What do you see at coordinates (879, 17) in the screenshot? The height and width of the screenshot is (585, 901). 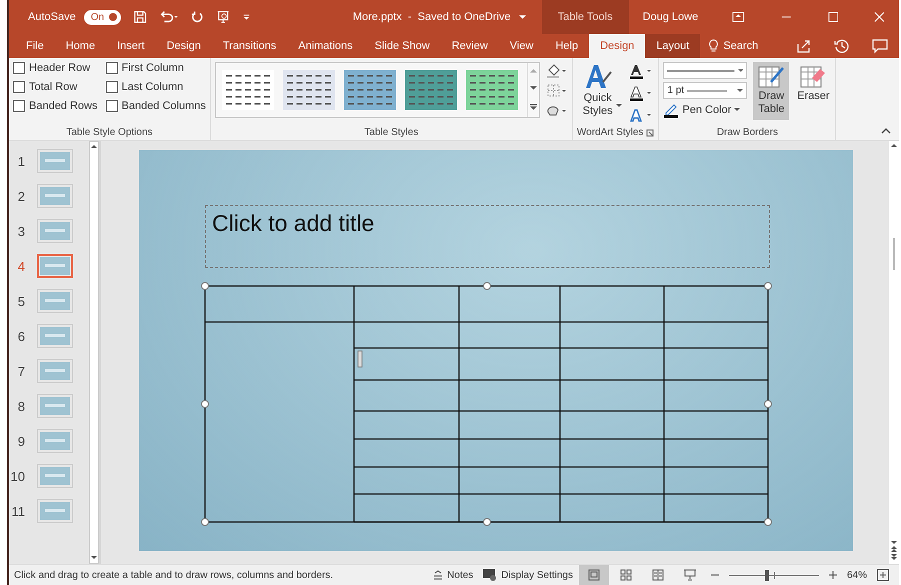 I see `close-icon` at bounding box center [879, 17].